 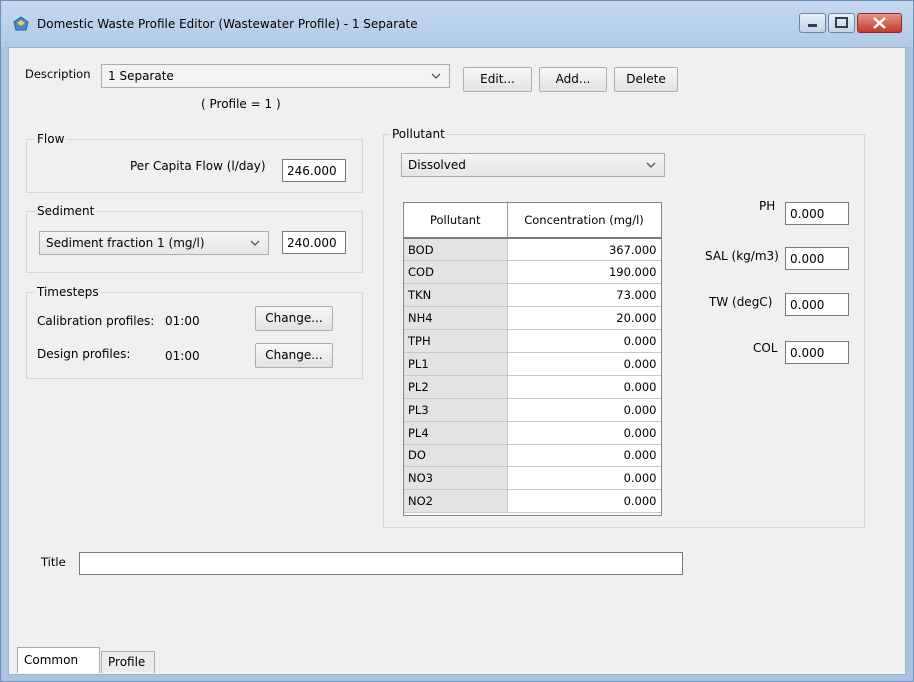 I want to click on tab-common: Common, so click(x=58, y=660).